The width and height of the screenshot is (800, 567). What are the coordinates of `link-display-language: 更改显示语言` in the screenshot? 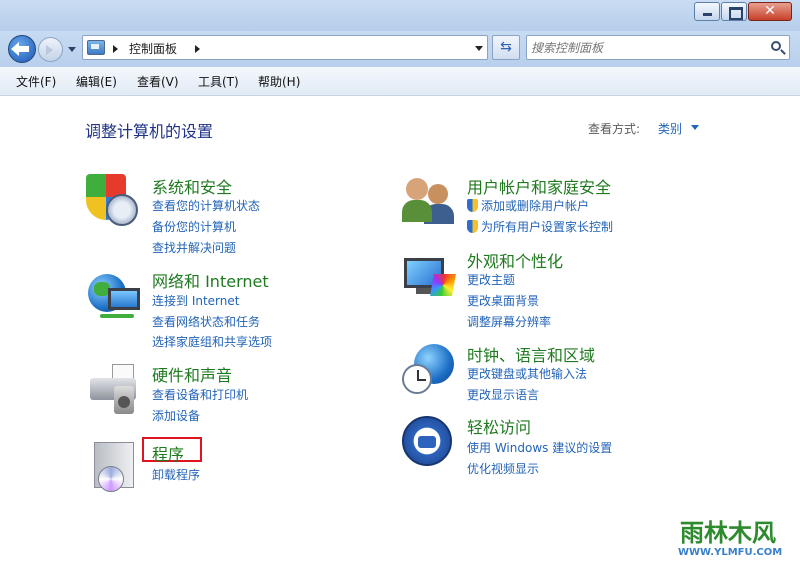 It's located at (503, 394).